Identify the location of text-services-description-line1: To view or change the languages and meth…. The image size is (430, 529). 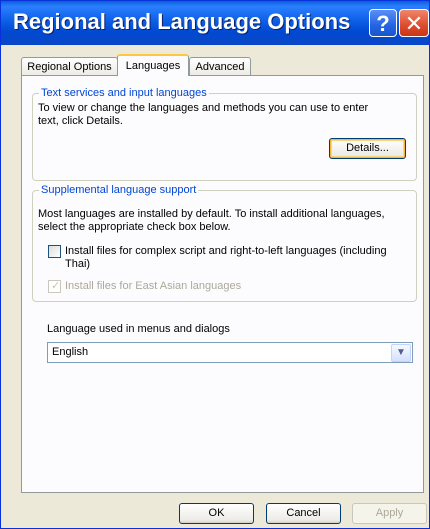
(203, 108).